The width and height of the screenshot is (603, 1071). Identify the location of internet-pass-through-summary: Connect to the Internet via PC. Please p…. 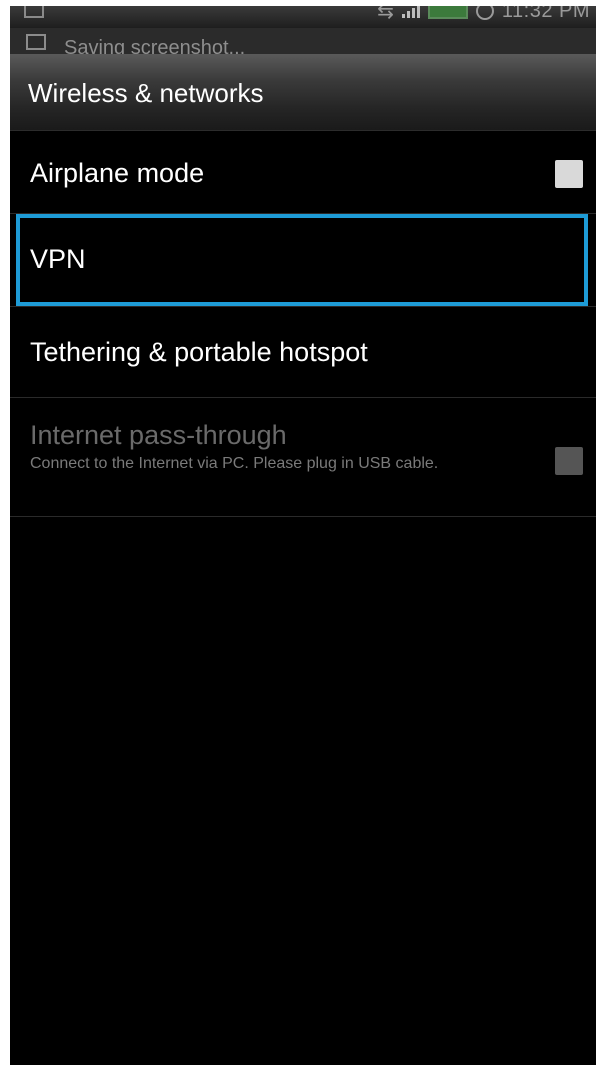
(234, 463).